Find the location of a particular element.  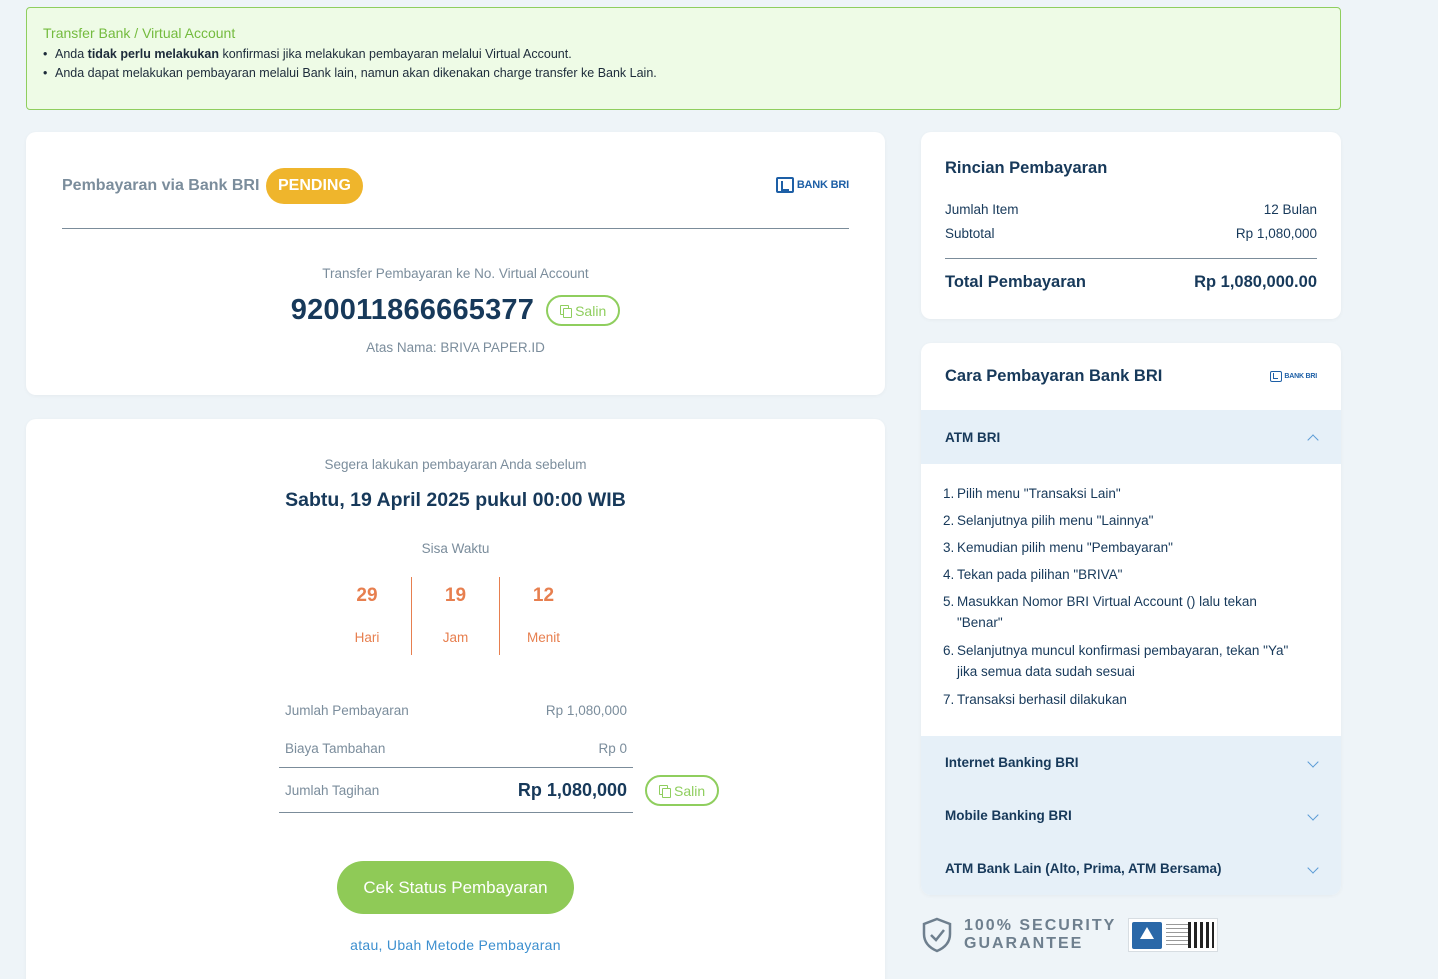

details-row: Jumlah Item 12 Bulan is located at coordinates (1131, 209).